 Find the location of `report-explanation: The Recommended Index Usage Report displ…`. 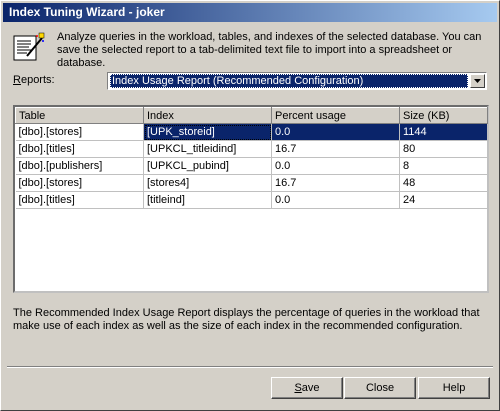

report-explanation: The Recommended Index Usage Report displ… is located at coordinates (246, 319).